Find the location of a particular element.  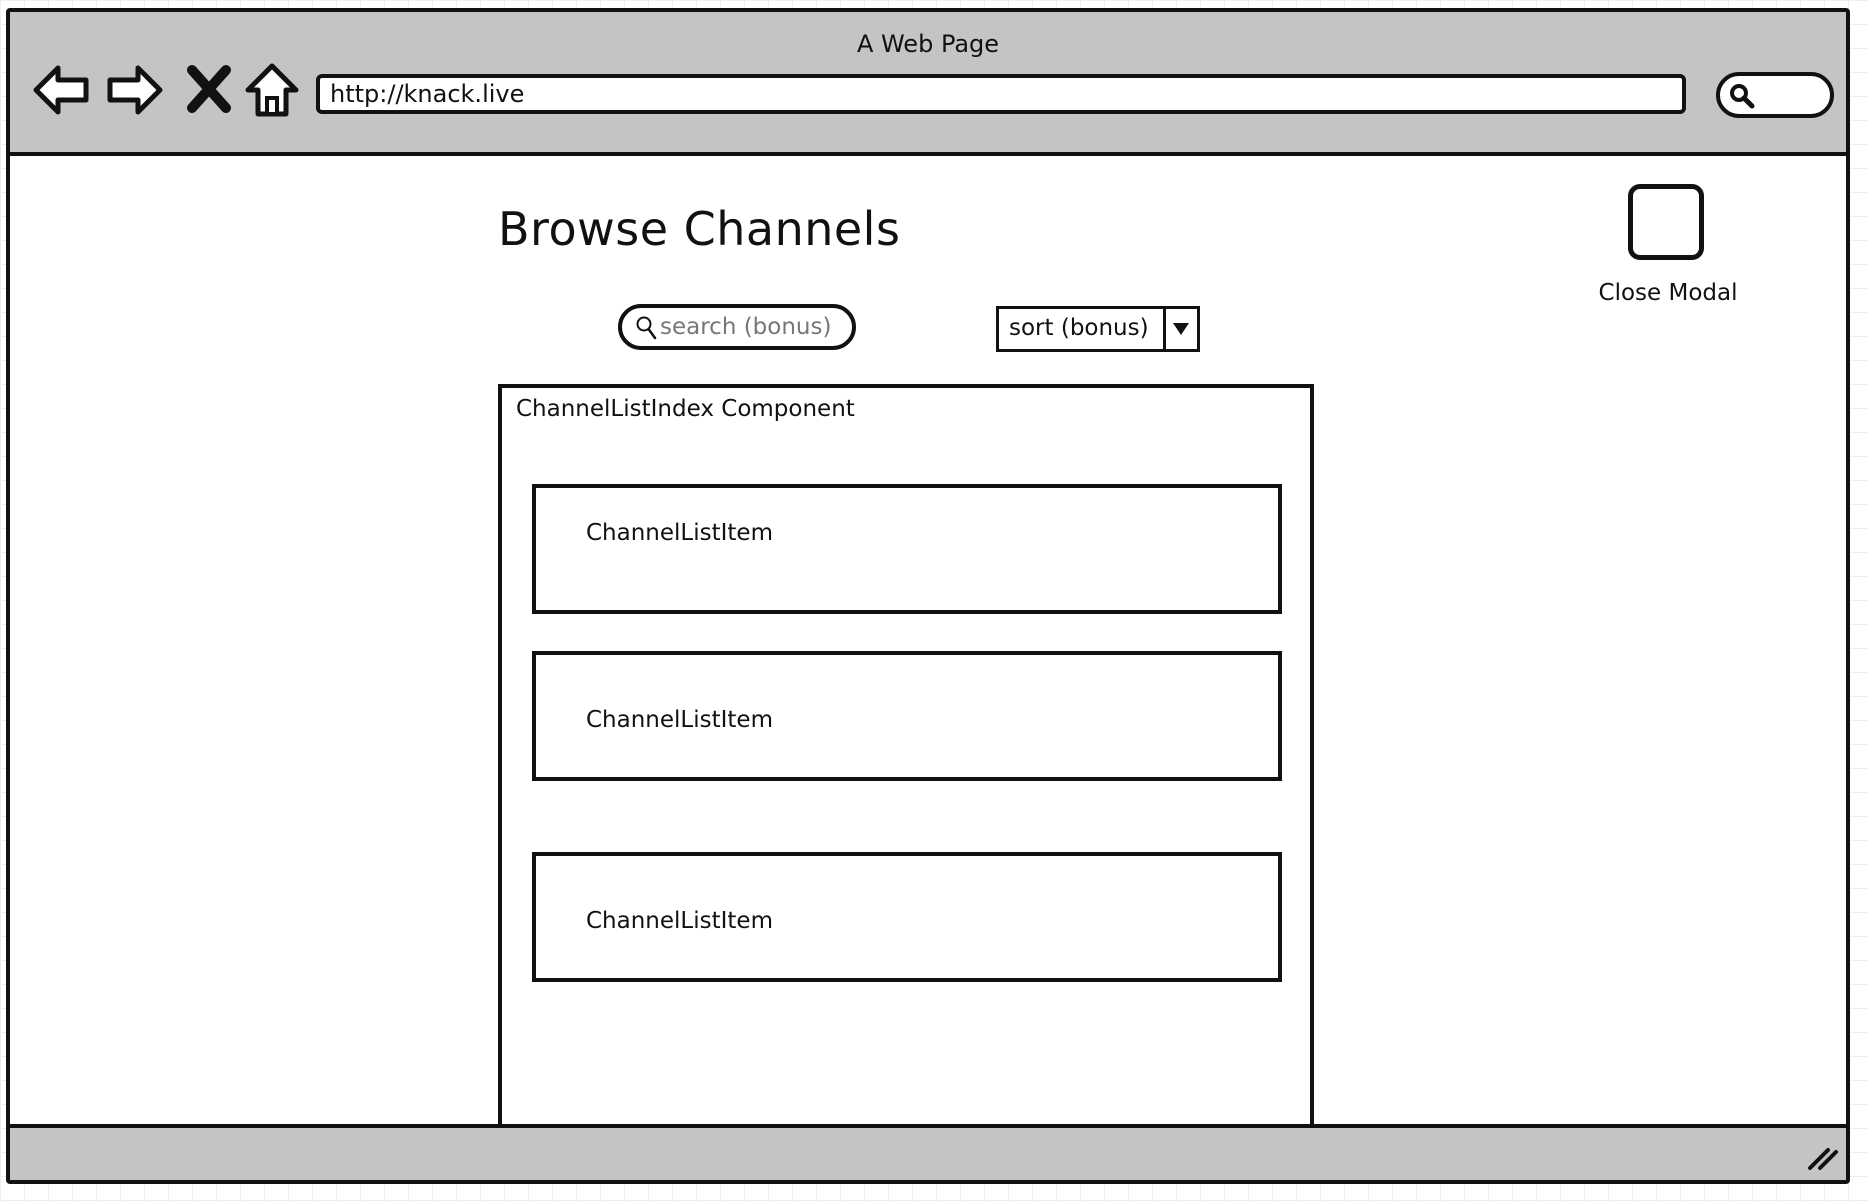

search-input is located at coordinates (754, 327).